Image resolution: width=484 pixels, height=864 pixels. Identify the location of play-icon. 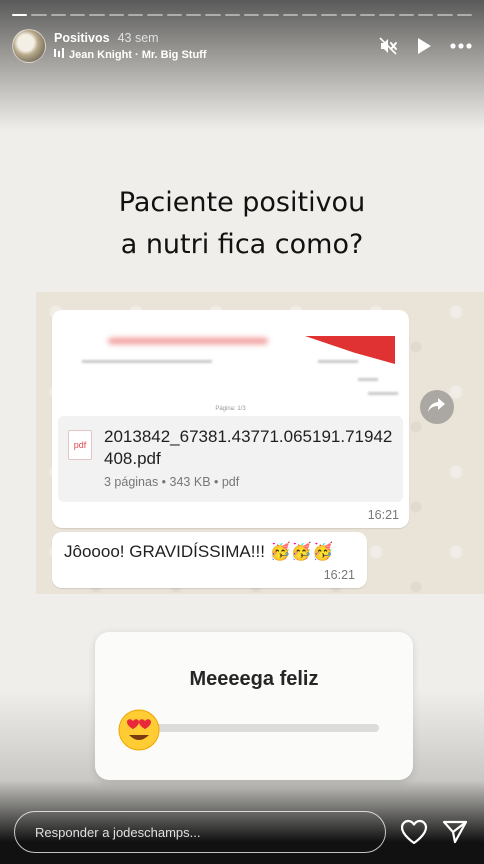
(424, 46).